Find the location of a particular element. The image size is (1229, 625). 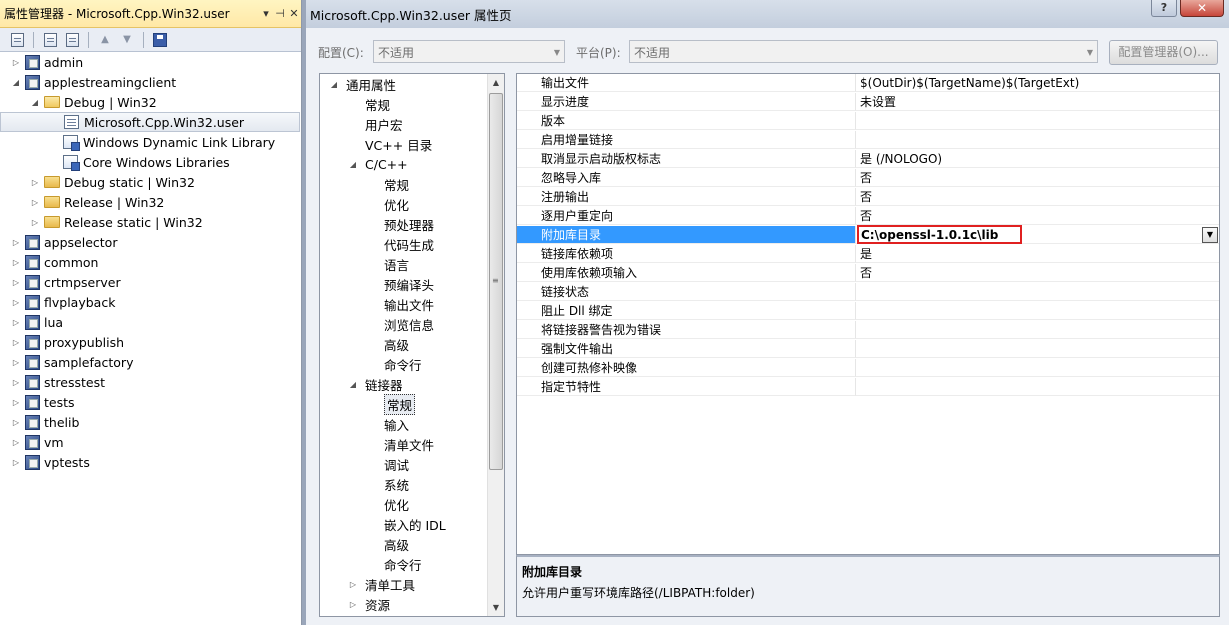

add-existing-property-sheet-button is located at coordinates (72, 40).